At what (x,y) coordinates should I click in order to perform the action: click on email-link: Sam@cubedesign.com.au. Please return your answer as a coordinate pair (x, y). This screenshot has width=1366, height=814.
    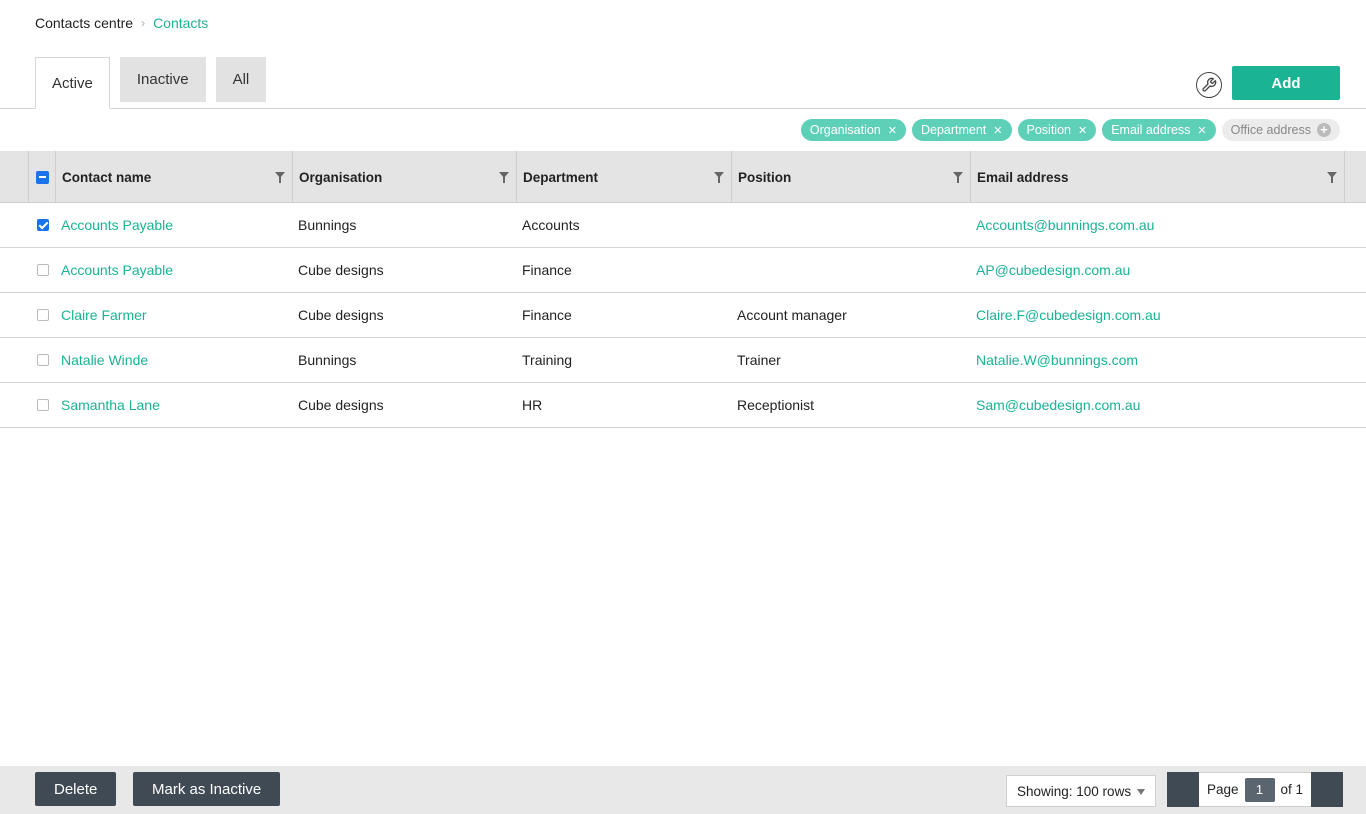
    Looking at the image, I should click on (1158, 405).